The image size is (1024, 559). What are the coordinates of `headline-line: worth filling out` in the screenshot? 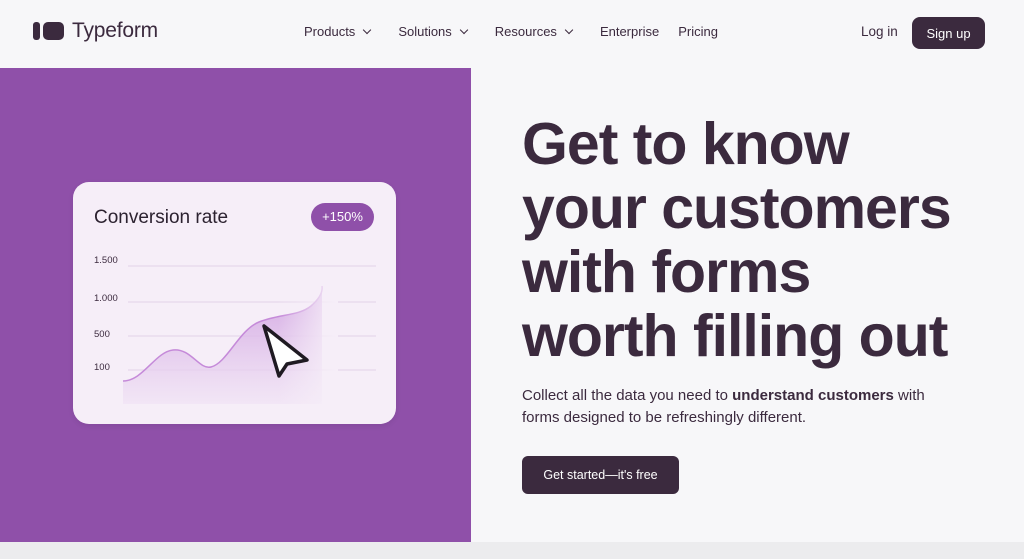 It's located at (735, 336).